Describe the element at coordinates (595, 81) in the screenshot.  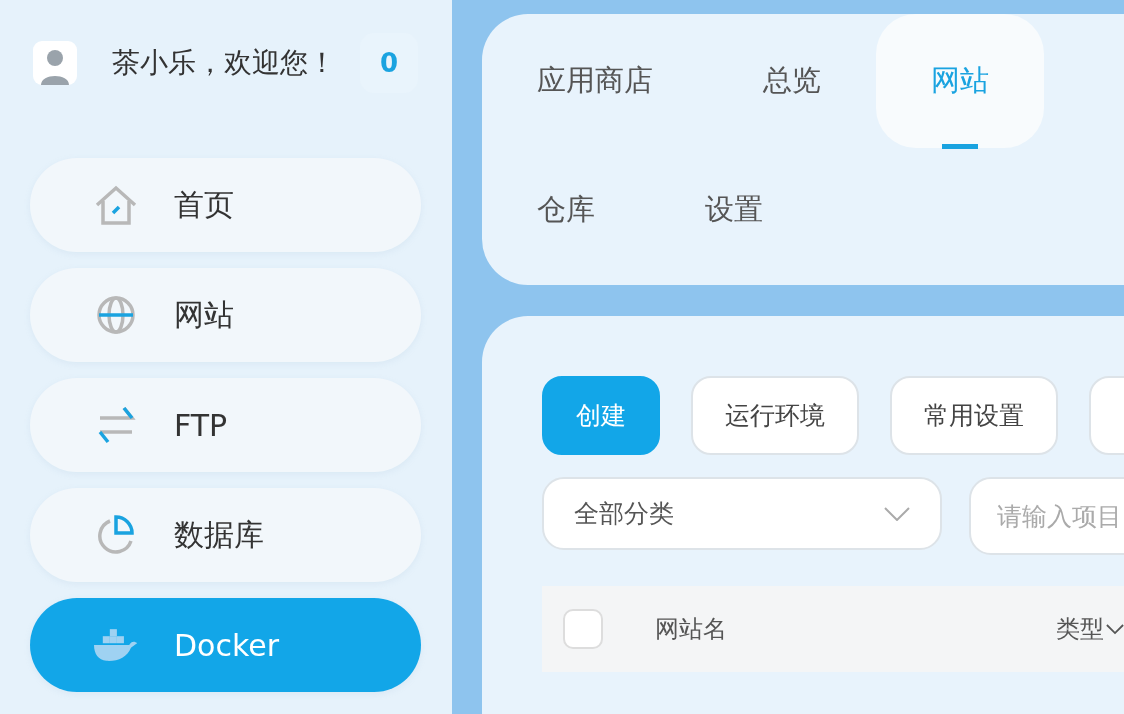
I see `tab: 应用商店` at that location.